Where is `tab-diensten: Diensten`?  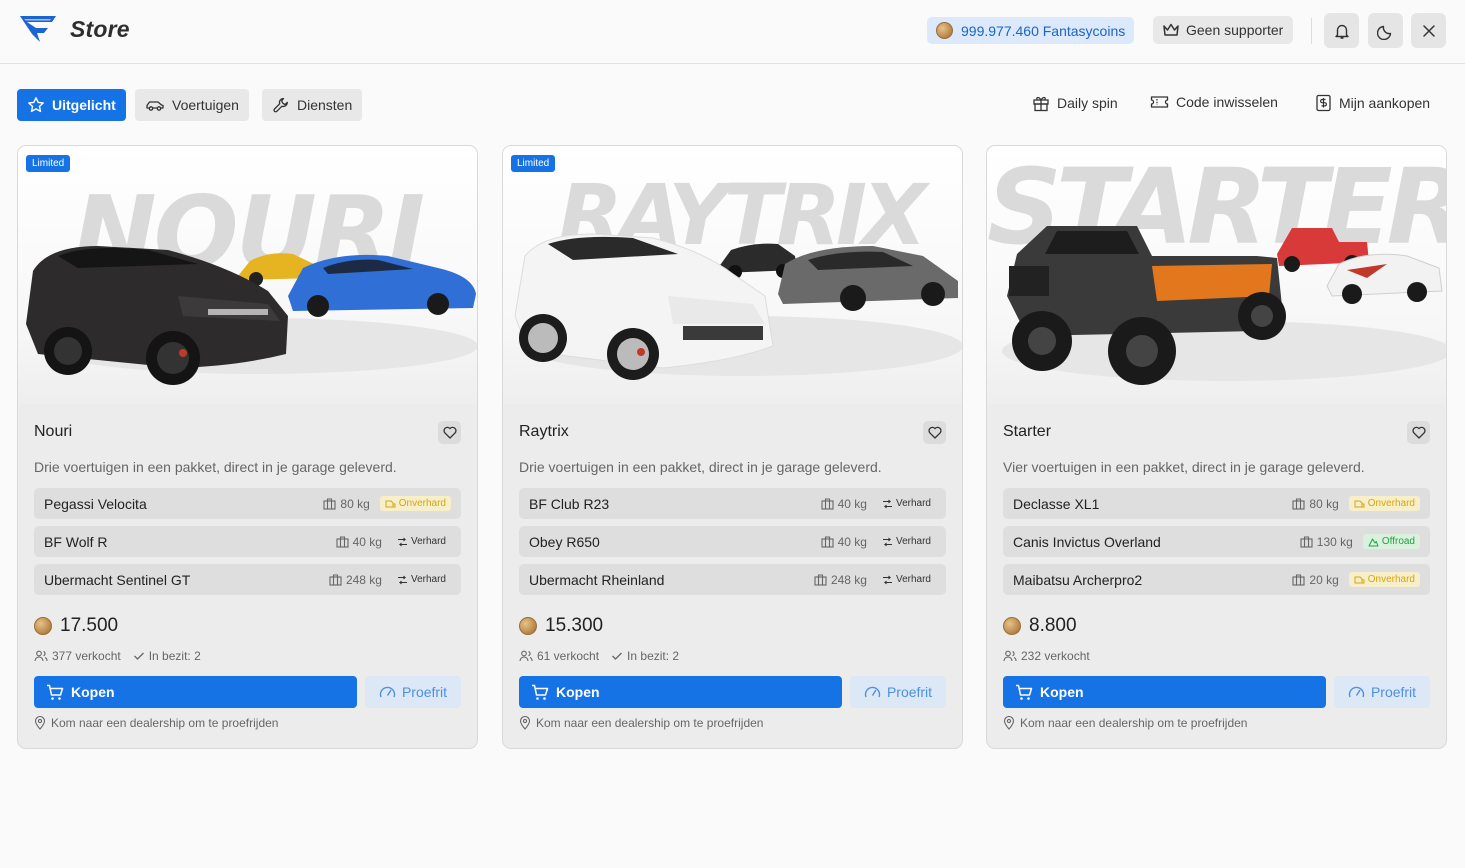
tab-diensten: Diensten is located at coordinates (312, 105).